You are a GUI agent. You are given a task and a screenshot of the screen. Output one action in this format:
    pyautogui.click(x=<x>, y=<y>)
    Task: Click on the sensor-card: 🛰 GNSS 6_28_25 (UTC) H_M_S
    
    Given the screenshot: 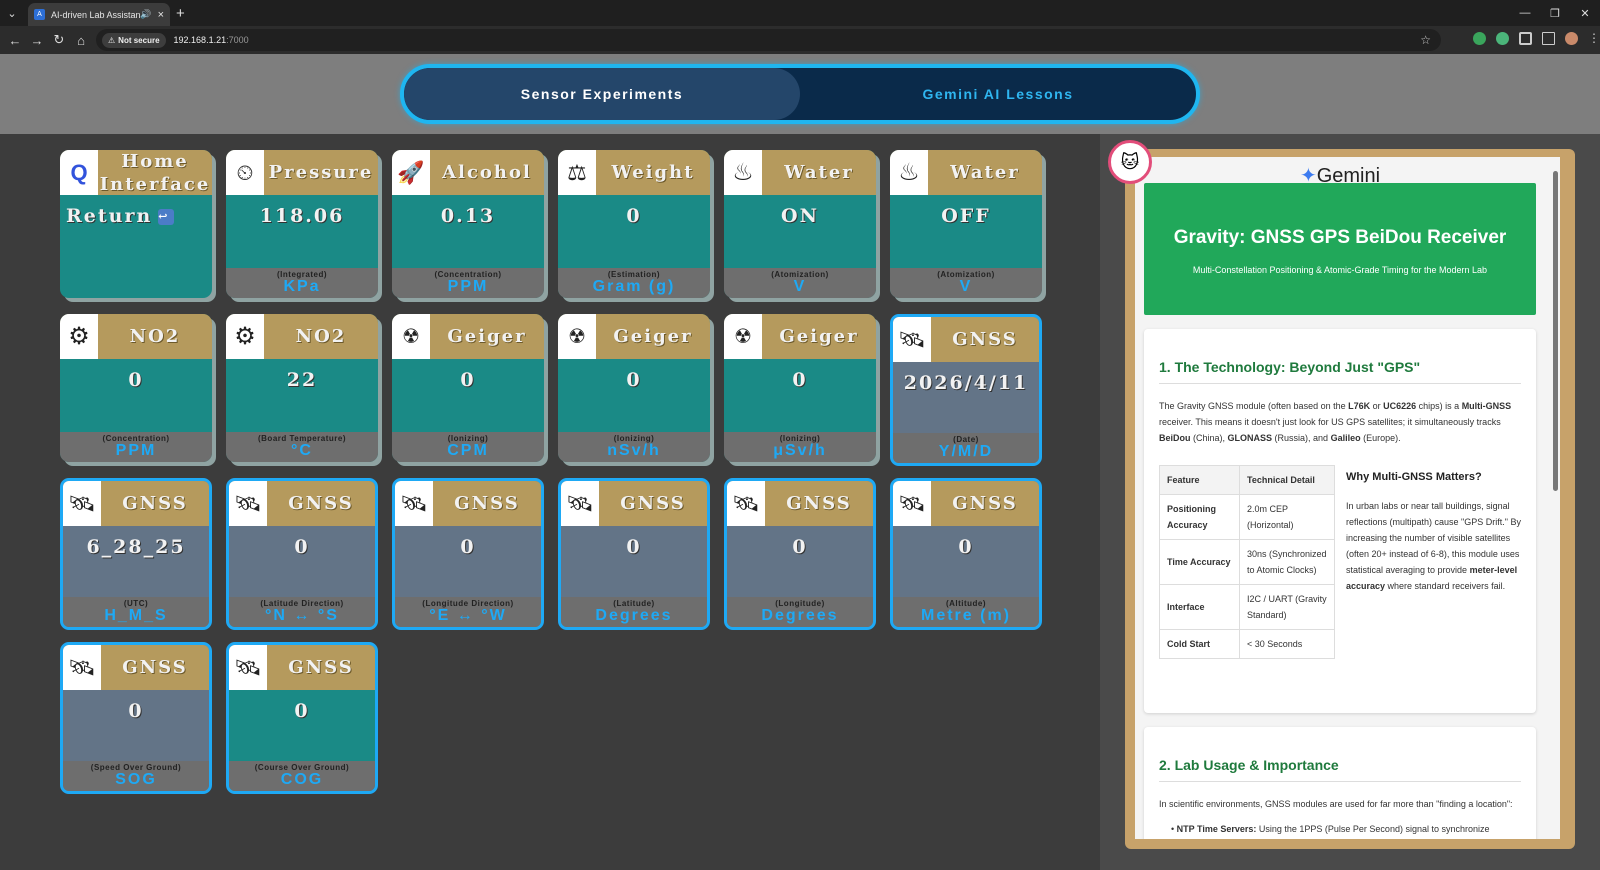 What is the action you would take?
    pyautogui.click(x=136, y=554)
    